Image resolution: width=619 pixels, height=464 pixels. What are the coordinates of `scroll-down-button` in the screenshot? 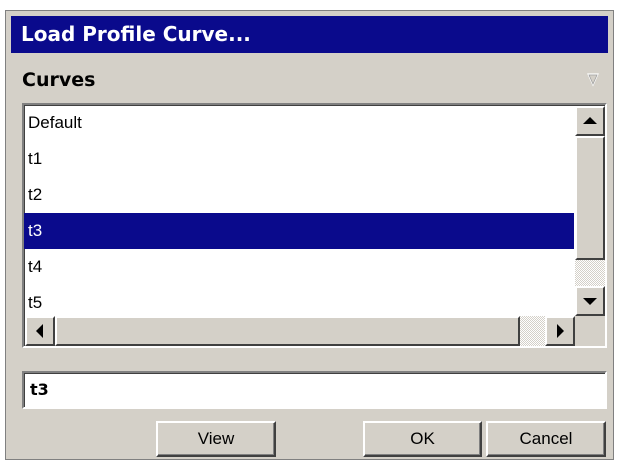 It's located at (590, 301).